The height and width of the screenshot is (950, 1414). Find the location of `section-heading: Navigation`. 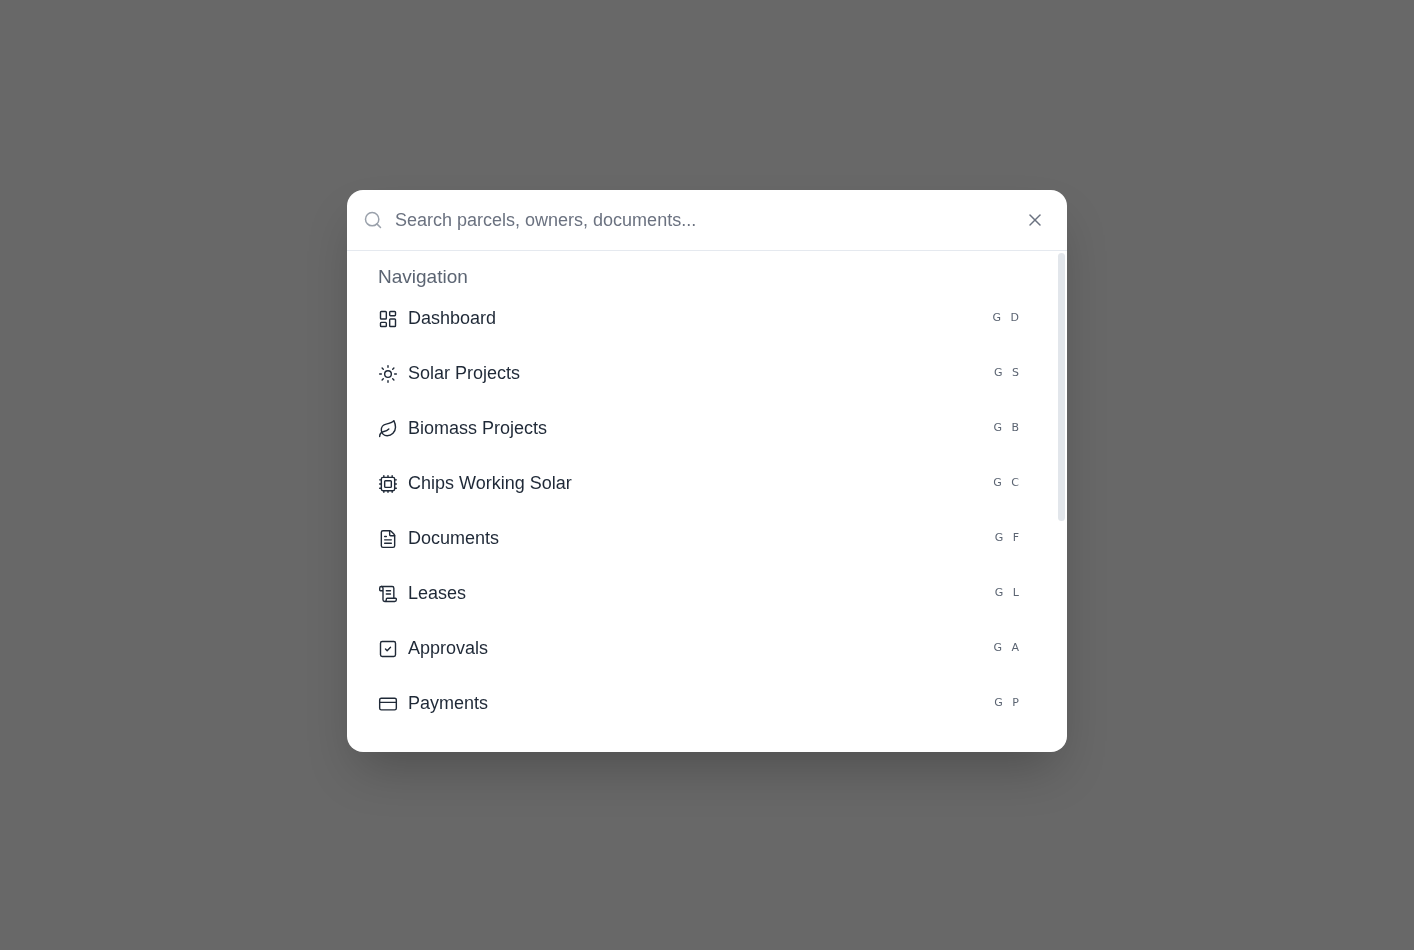

section-heading: Navigation is located at coordinates (423, 277).